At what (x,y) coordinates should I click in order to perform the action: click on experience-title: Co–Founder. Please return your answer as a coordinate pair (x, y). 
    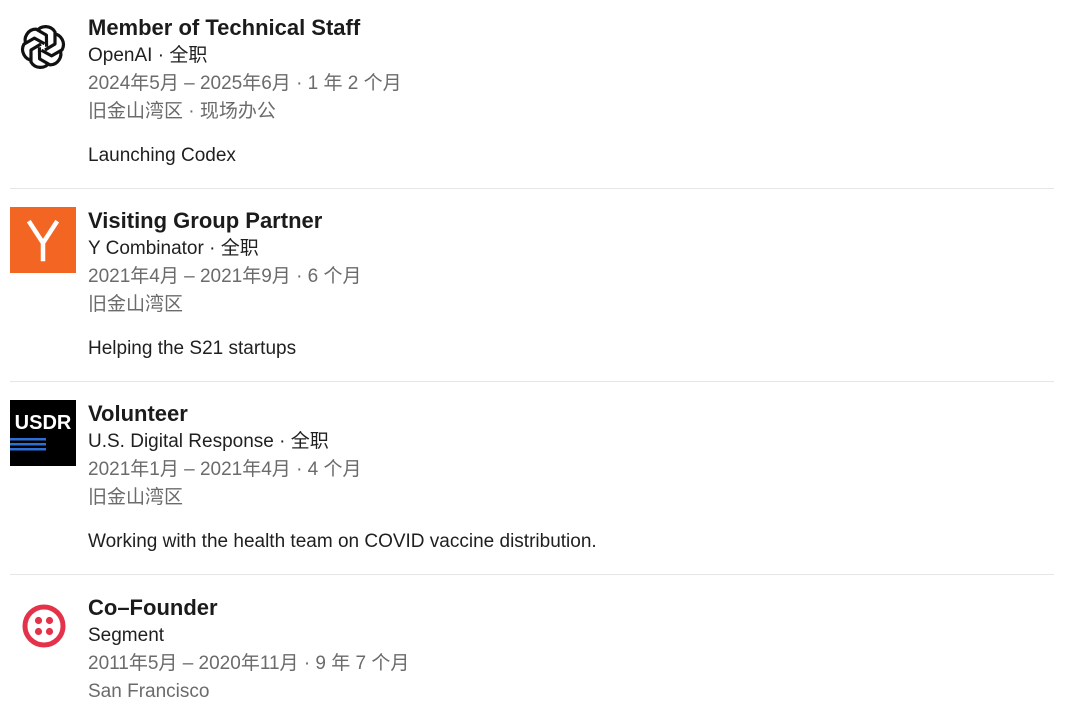
    Looking at the image, I should click on (574, 608).